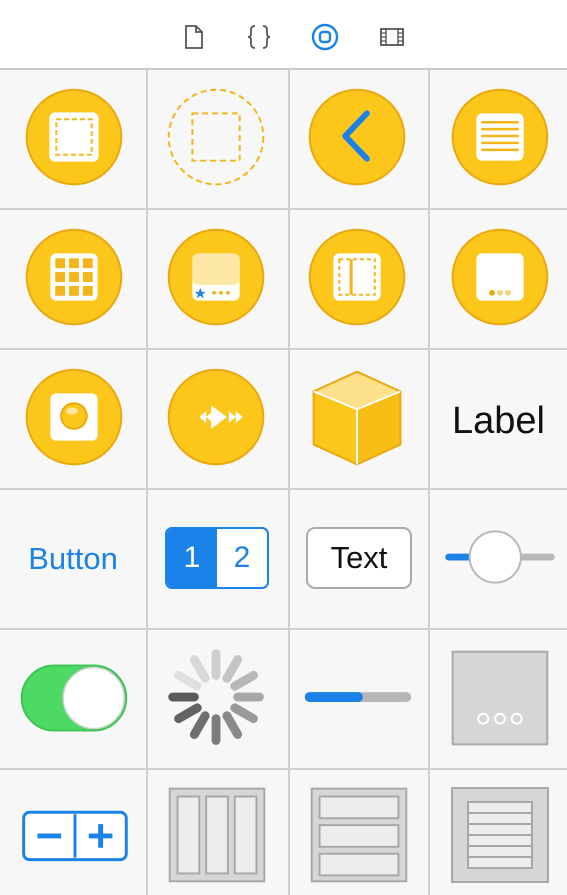  What do you see at coordinates (283, 35) in the screenshot?
I see `library-toolbar` at bounding box center [283, 35].